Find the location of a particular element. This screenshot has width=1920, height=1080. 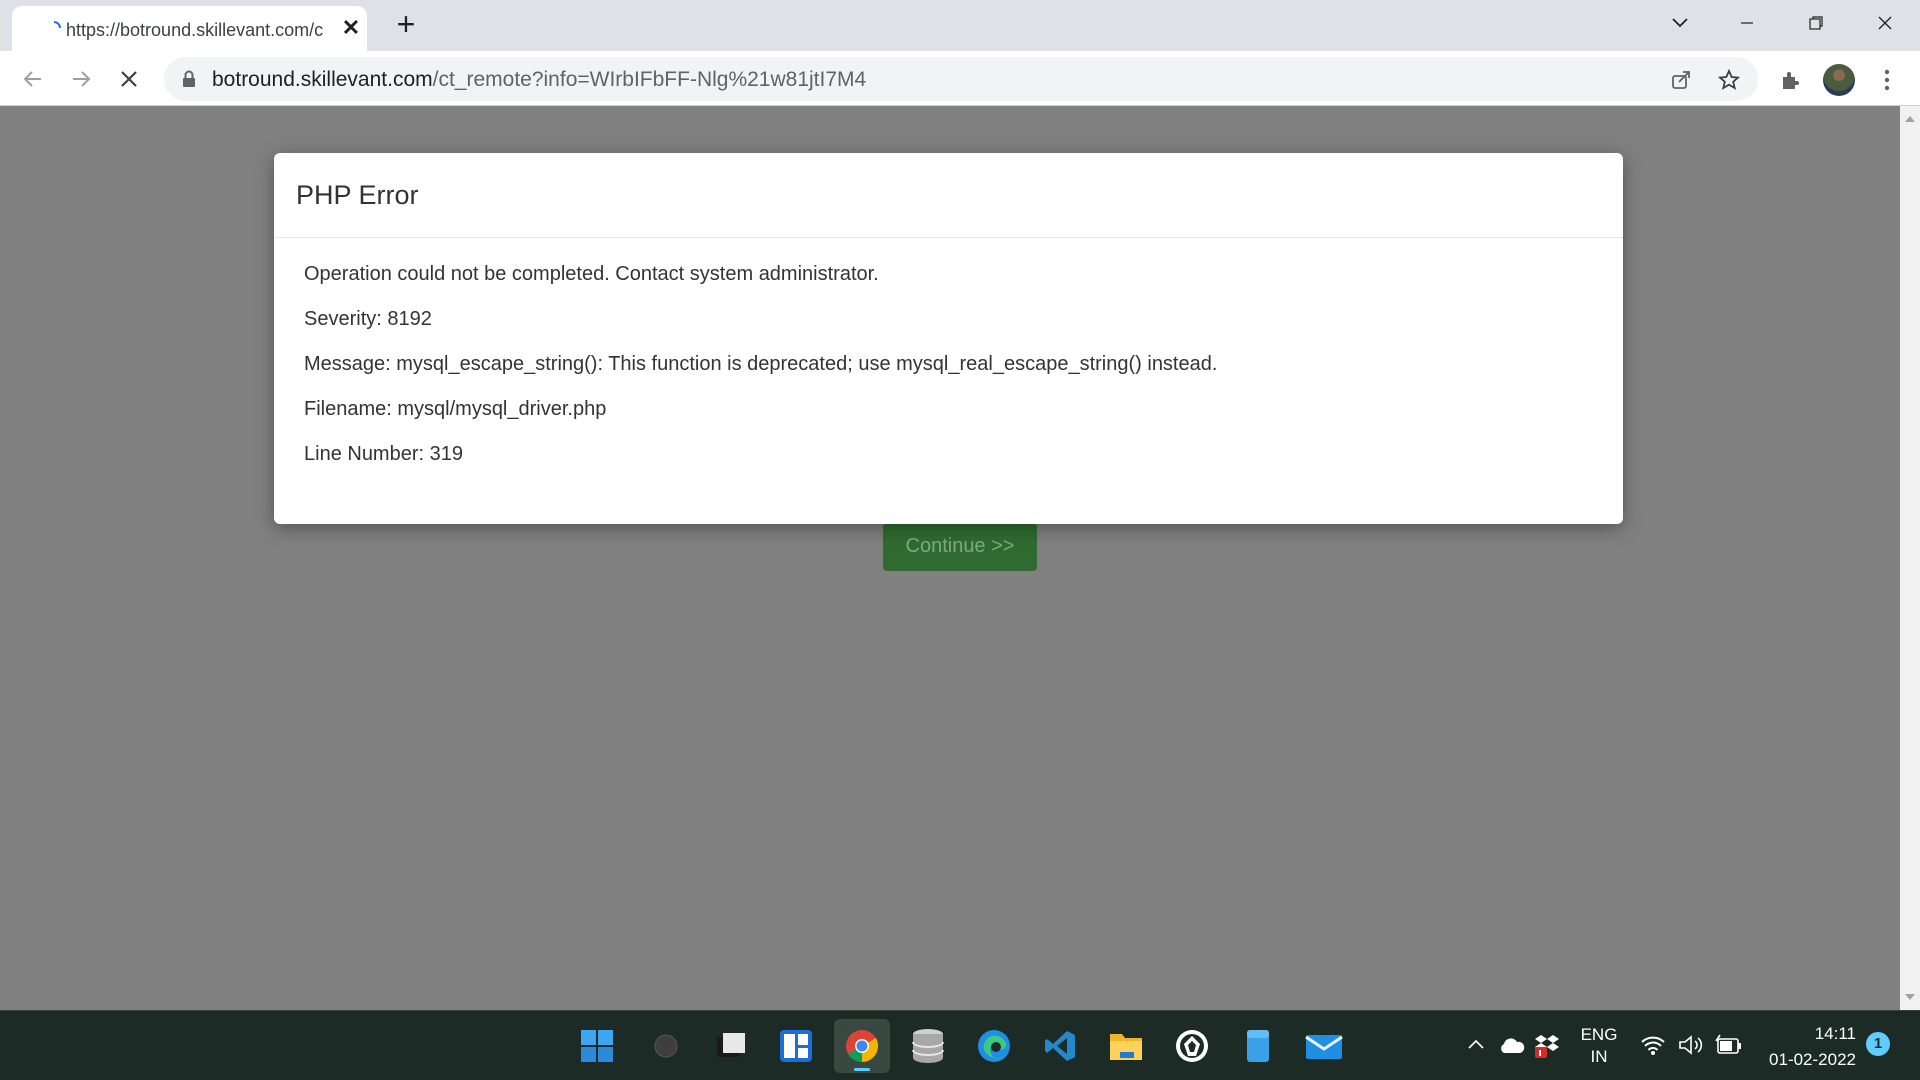

chrome-icon is located at coordinates (862, 1046).